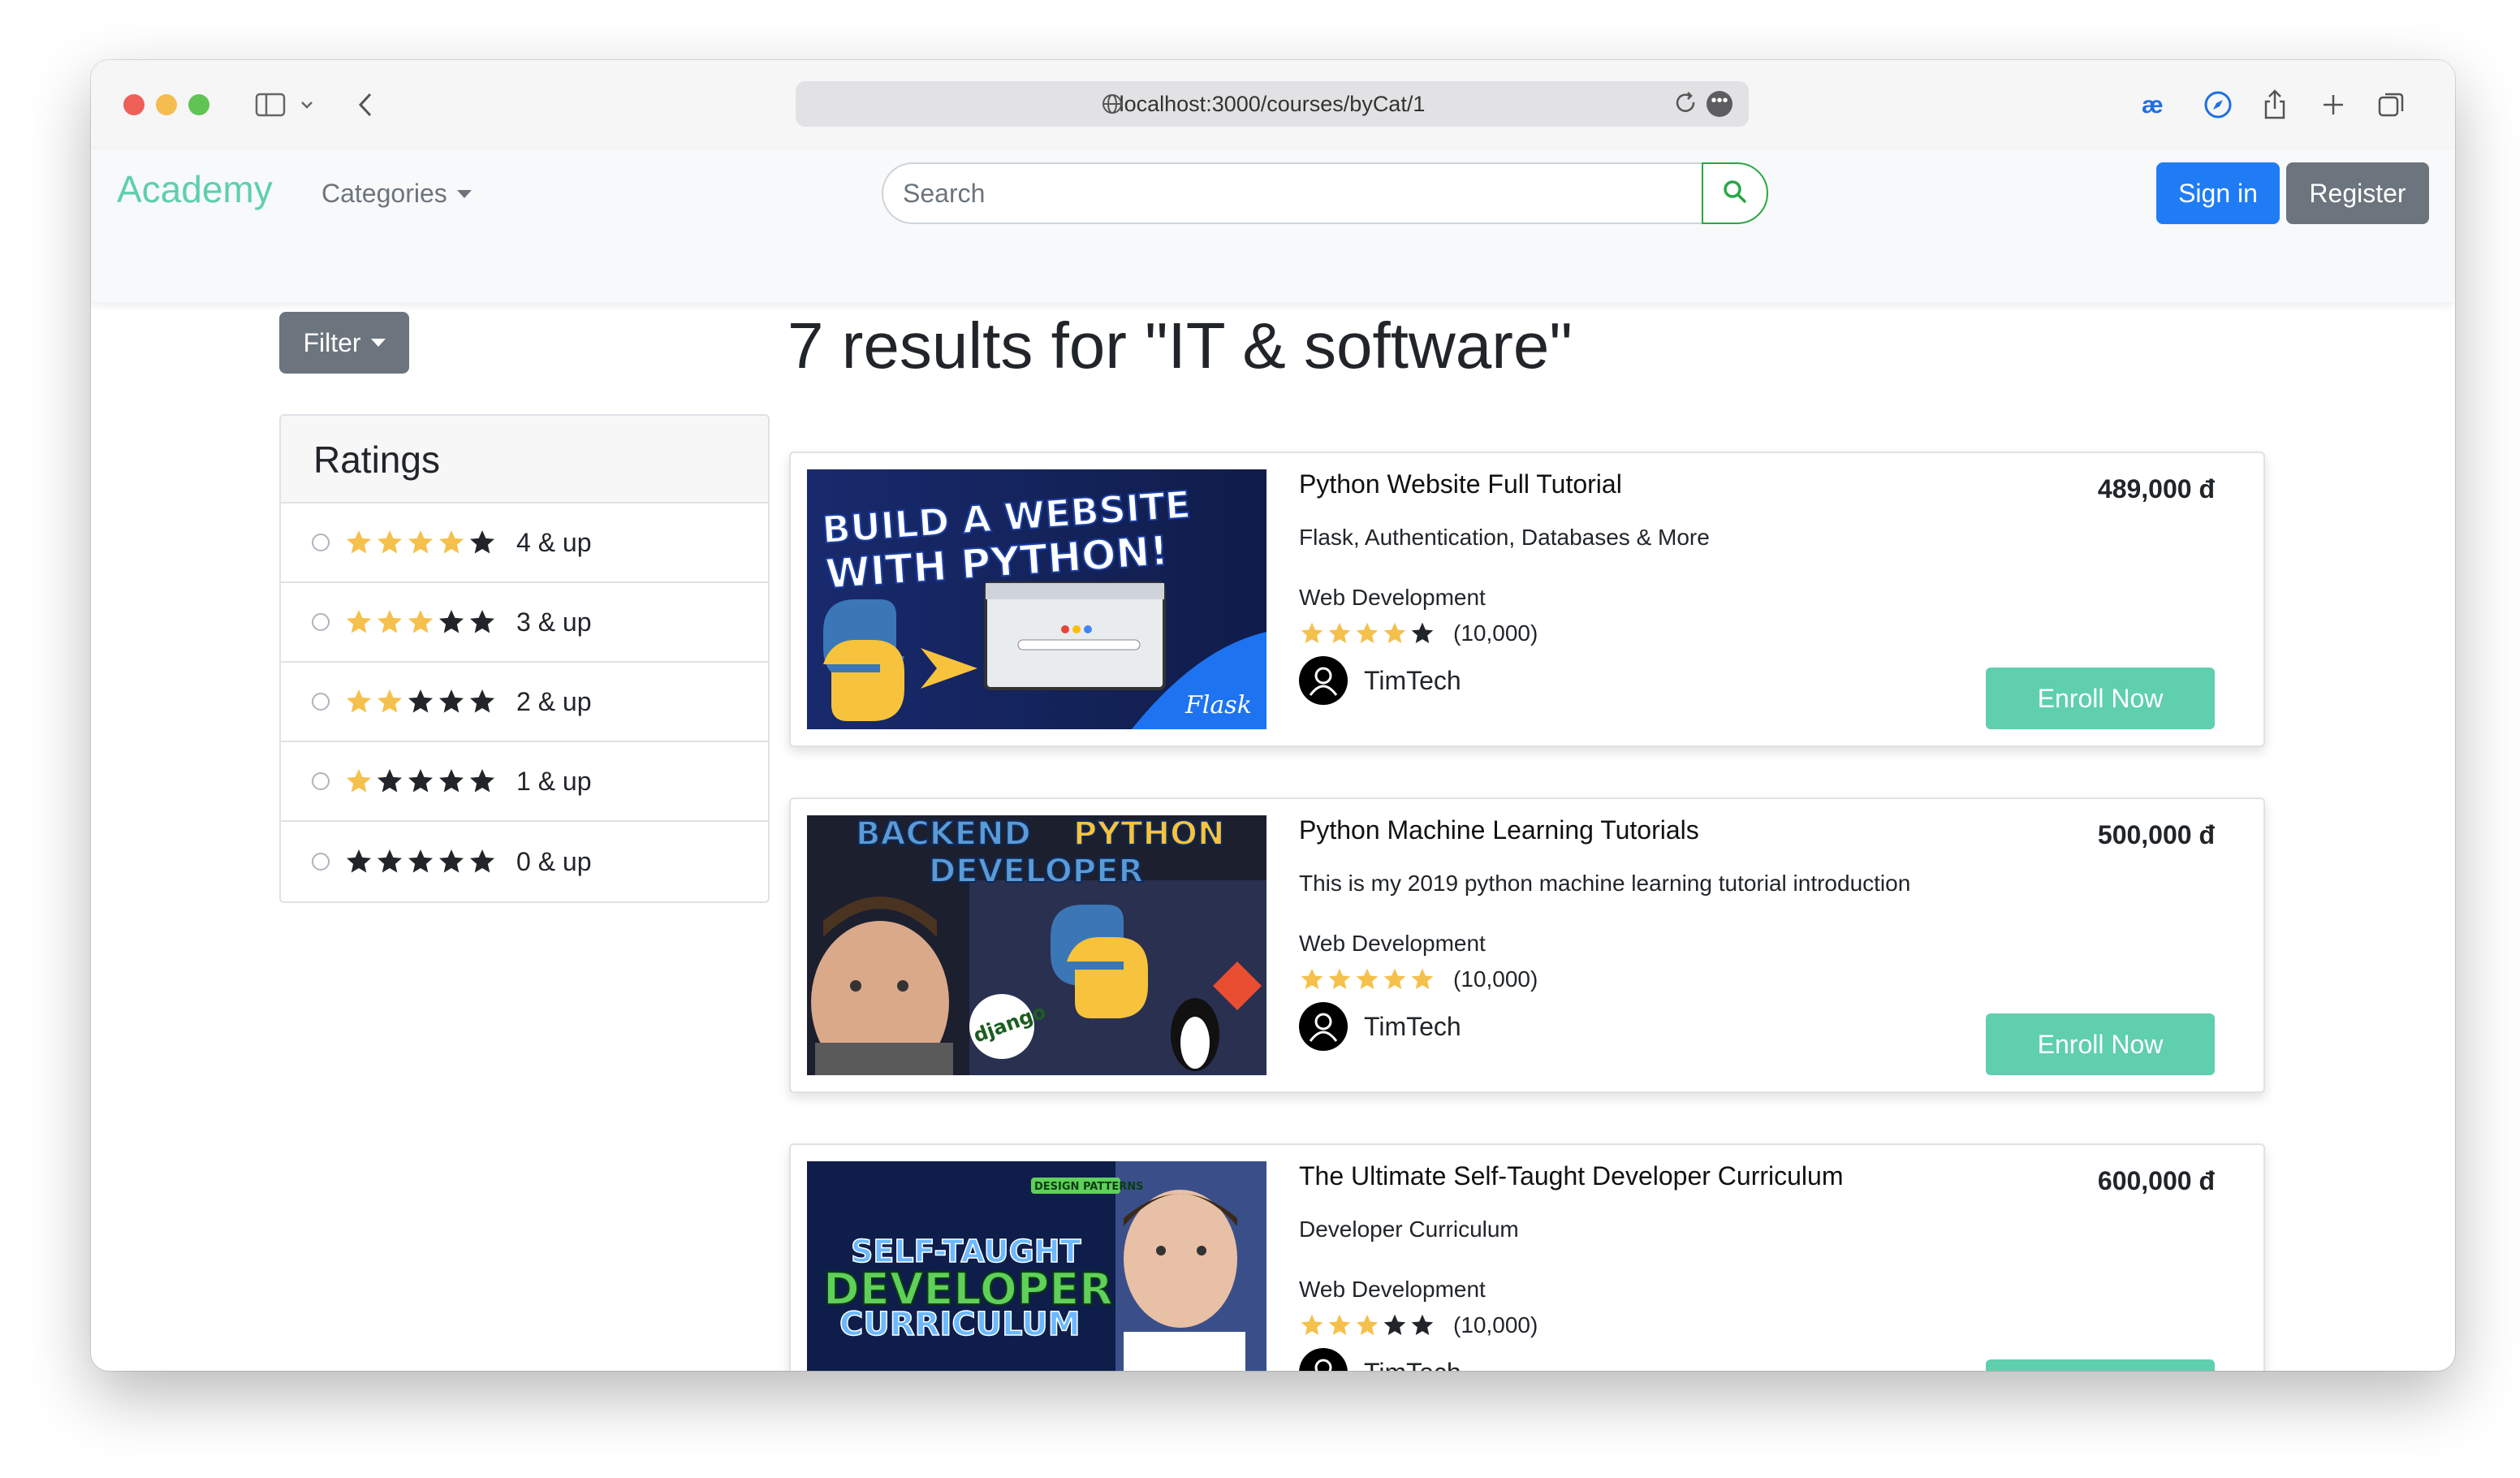 The image size is (2520, 1478). I want to click on search-button, so click(1735, 193).